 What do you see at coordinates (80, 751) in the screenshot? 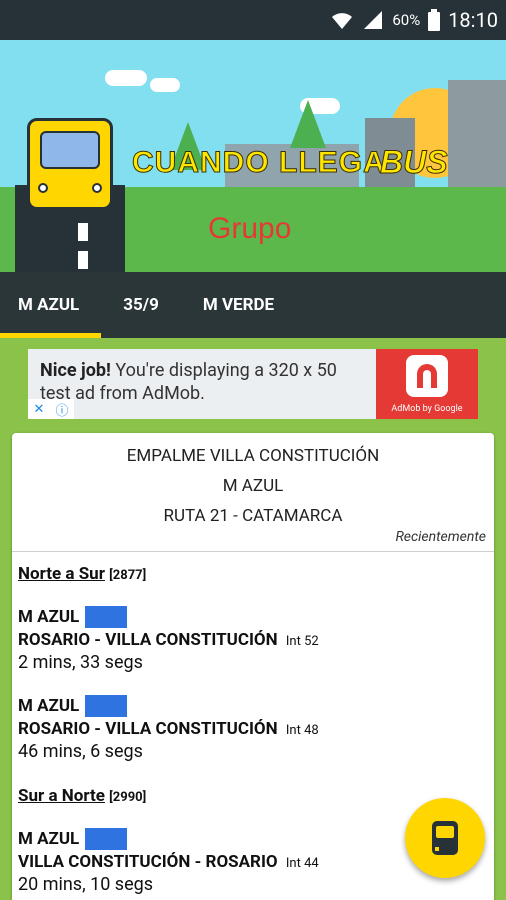
I see `eta-text: 46 mins, 6 segs` at bounding box center [80, 751].